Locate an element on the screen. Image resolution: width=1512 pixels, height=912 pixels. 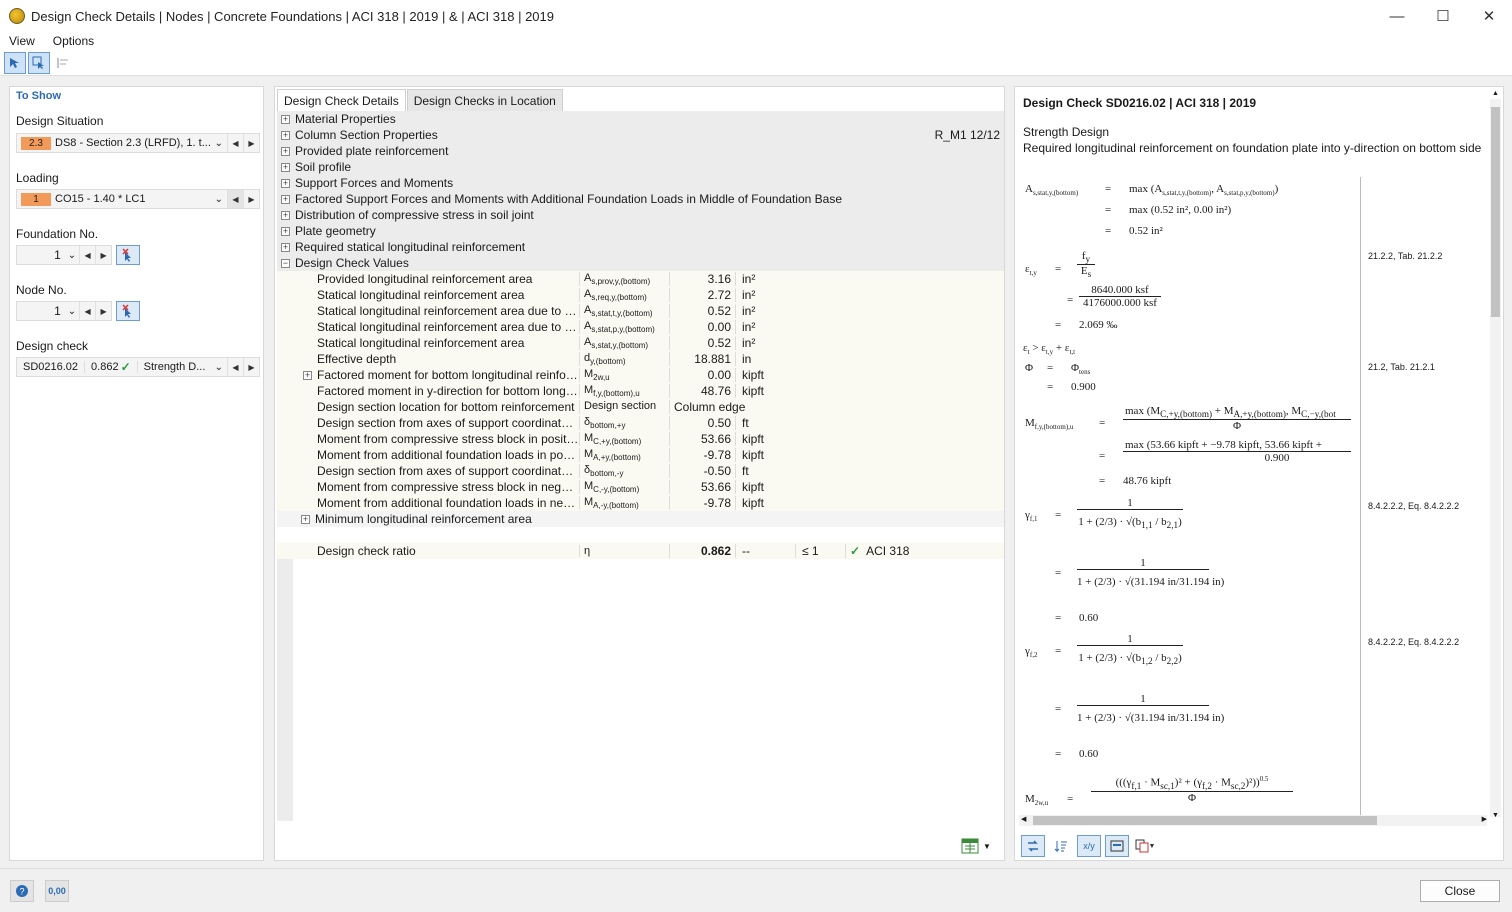
tree-section: + Soil profile is located at coordinates (640, 167).